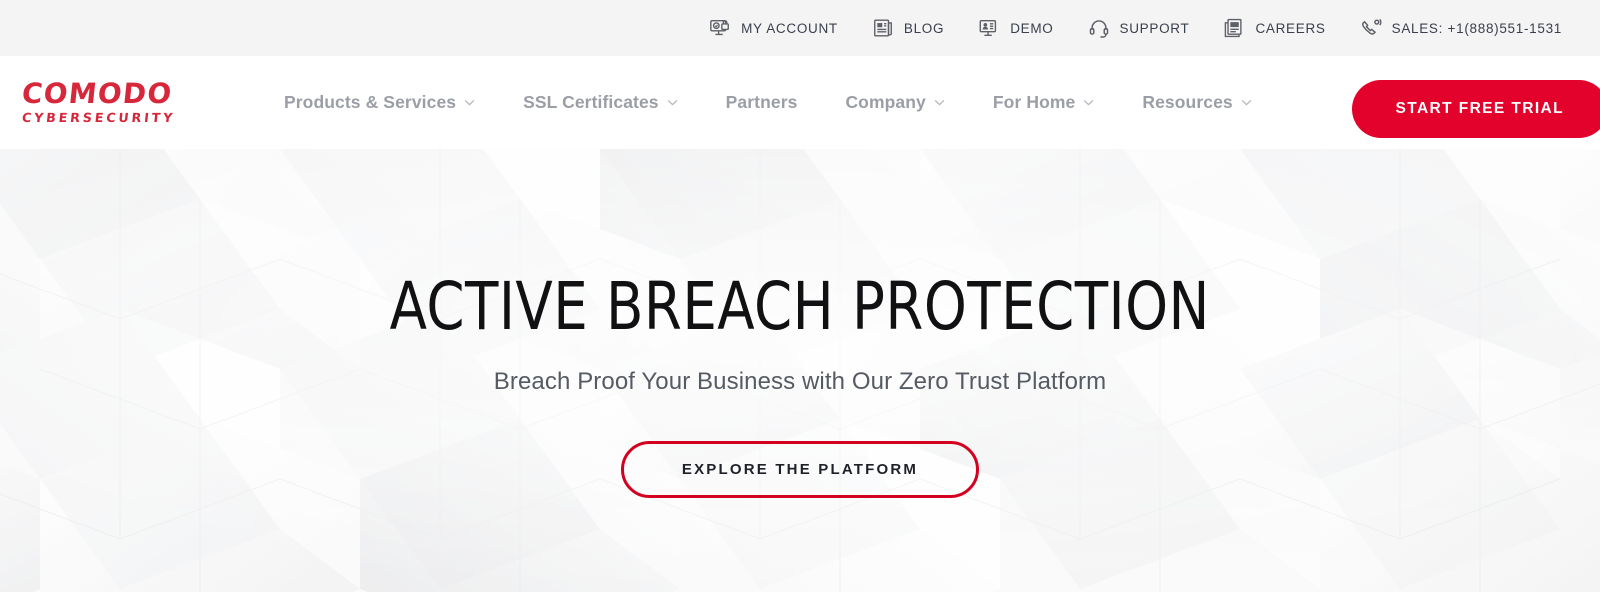 The image size is (1600, 592). I want to click on hero-title: ACTIVE BREACH PROTECTION, so click(800, 306).